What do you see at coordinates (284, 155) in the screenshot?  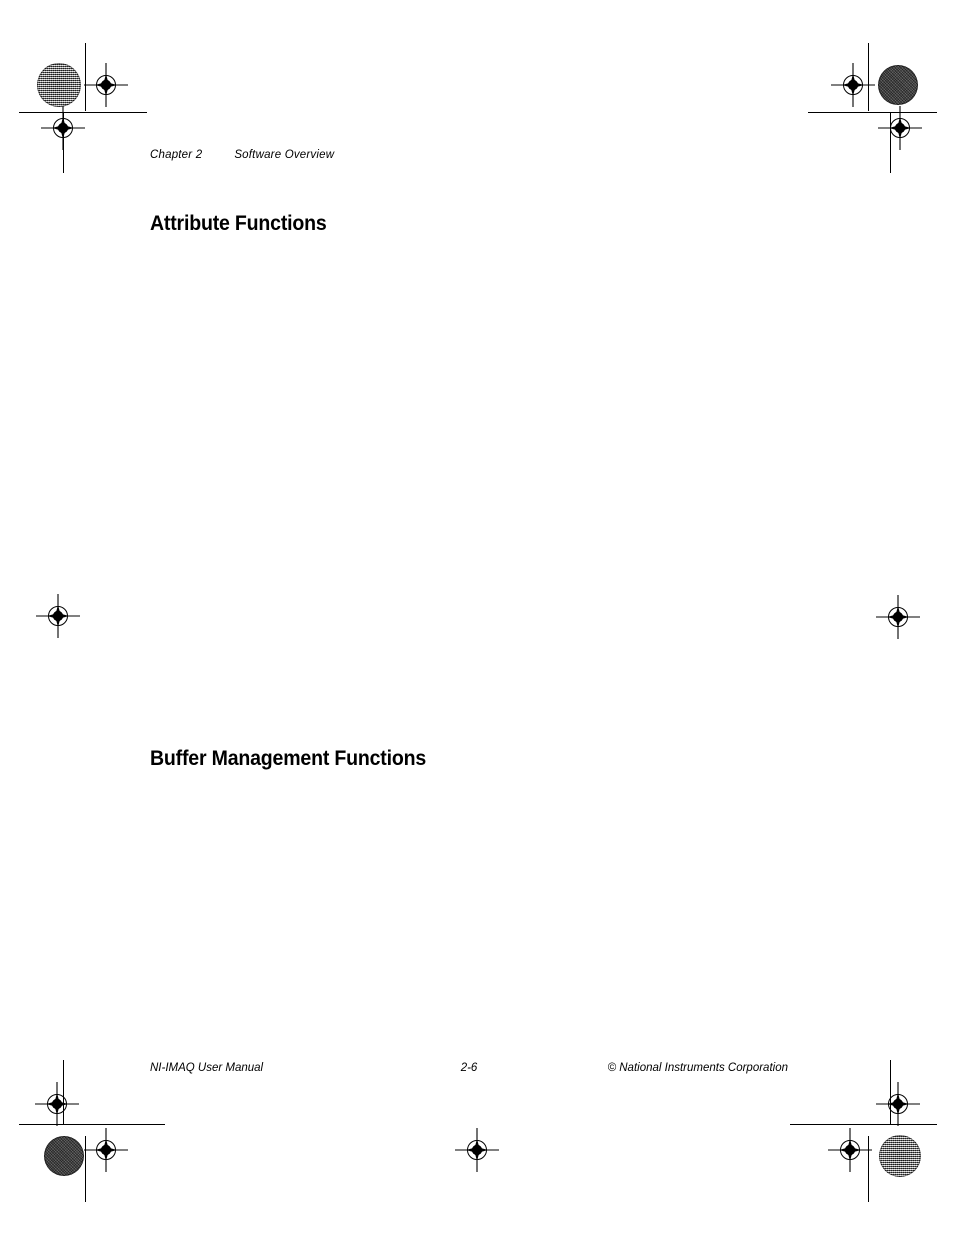 I see `running-header-title: Software Overview` at bounding box center [284, 155].